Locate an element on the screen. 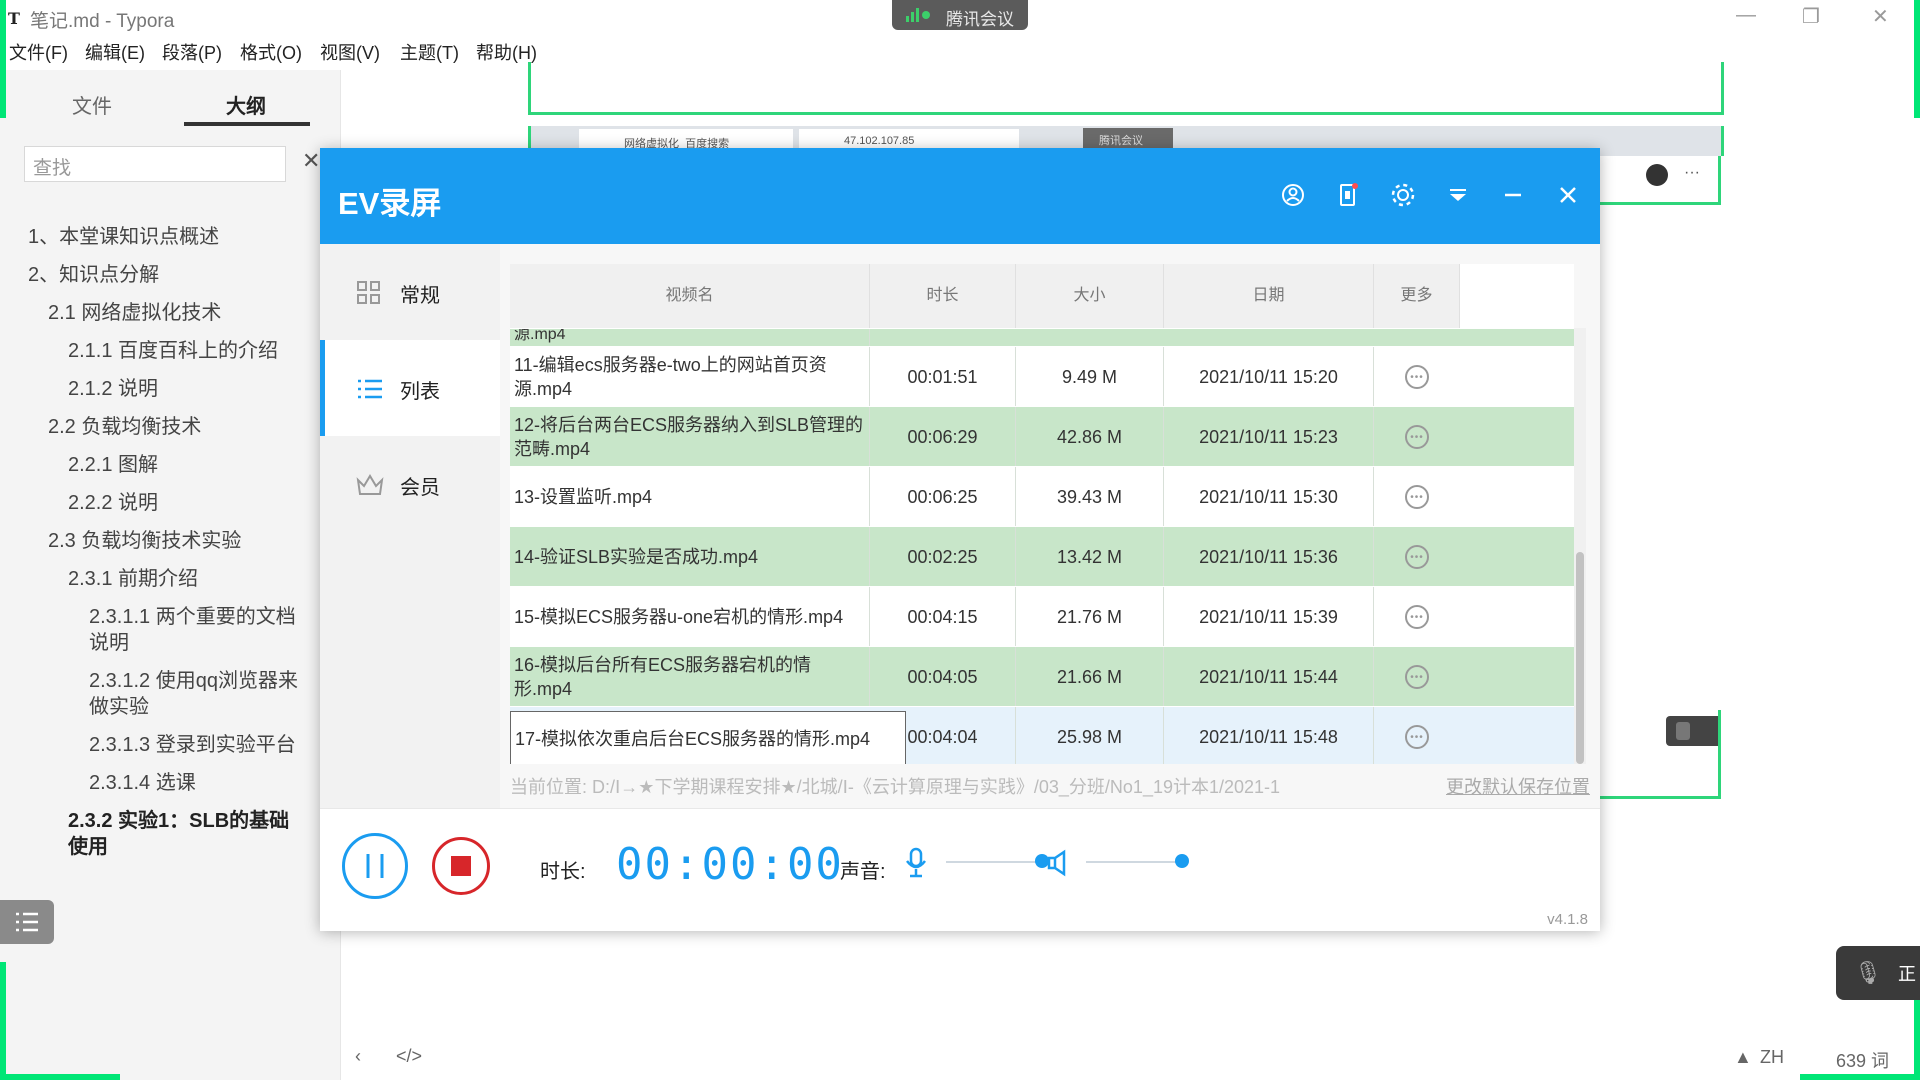  video-name-line: 11-编辑ecs服务器e-two上的网站首页资 is located at coordinates (670, 365).